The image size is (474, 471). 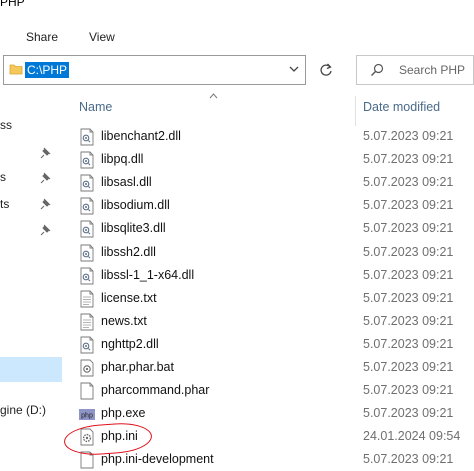 What do you see at coordinates (4, 204) in the screenshot?
I see `nav-item-4: ts` at bounding box center [4, 204].